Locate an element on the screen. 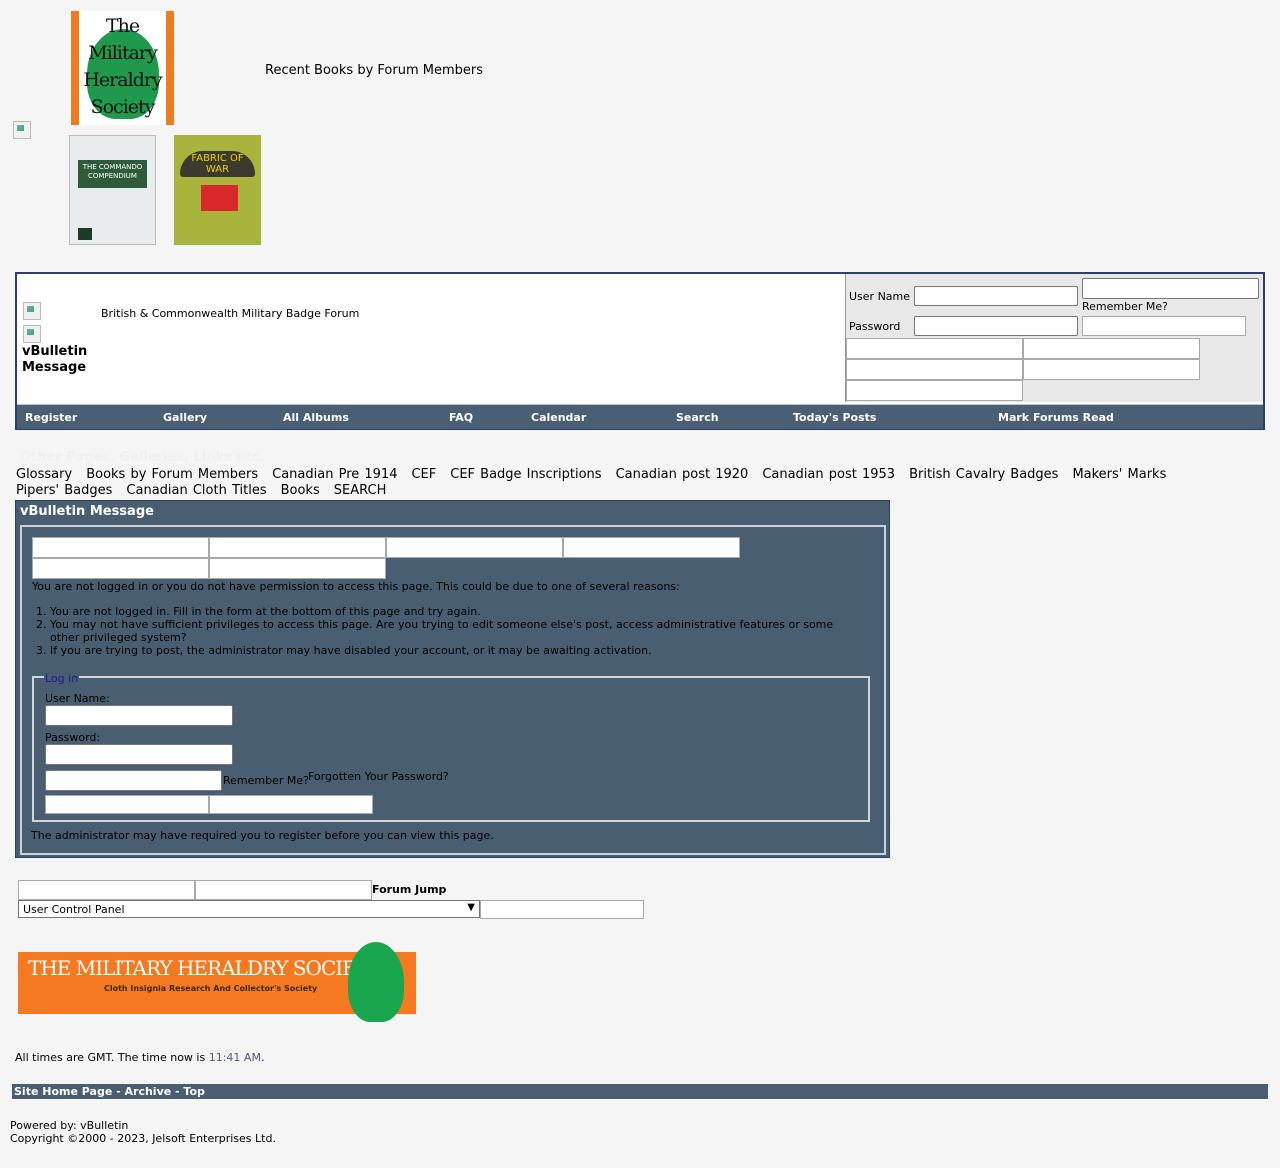 This screenshot has height=1168, width=1280. link-cef-badge-inscriptions: CEF Badge Inscriptions is located at coordinates (525, 474).